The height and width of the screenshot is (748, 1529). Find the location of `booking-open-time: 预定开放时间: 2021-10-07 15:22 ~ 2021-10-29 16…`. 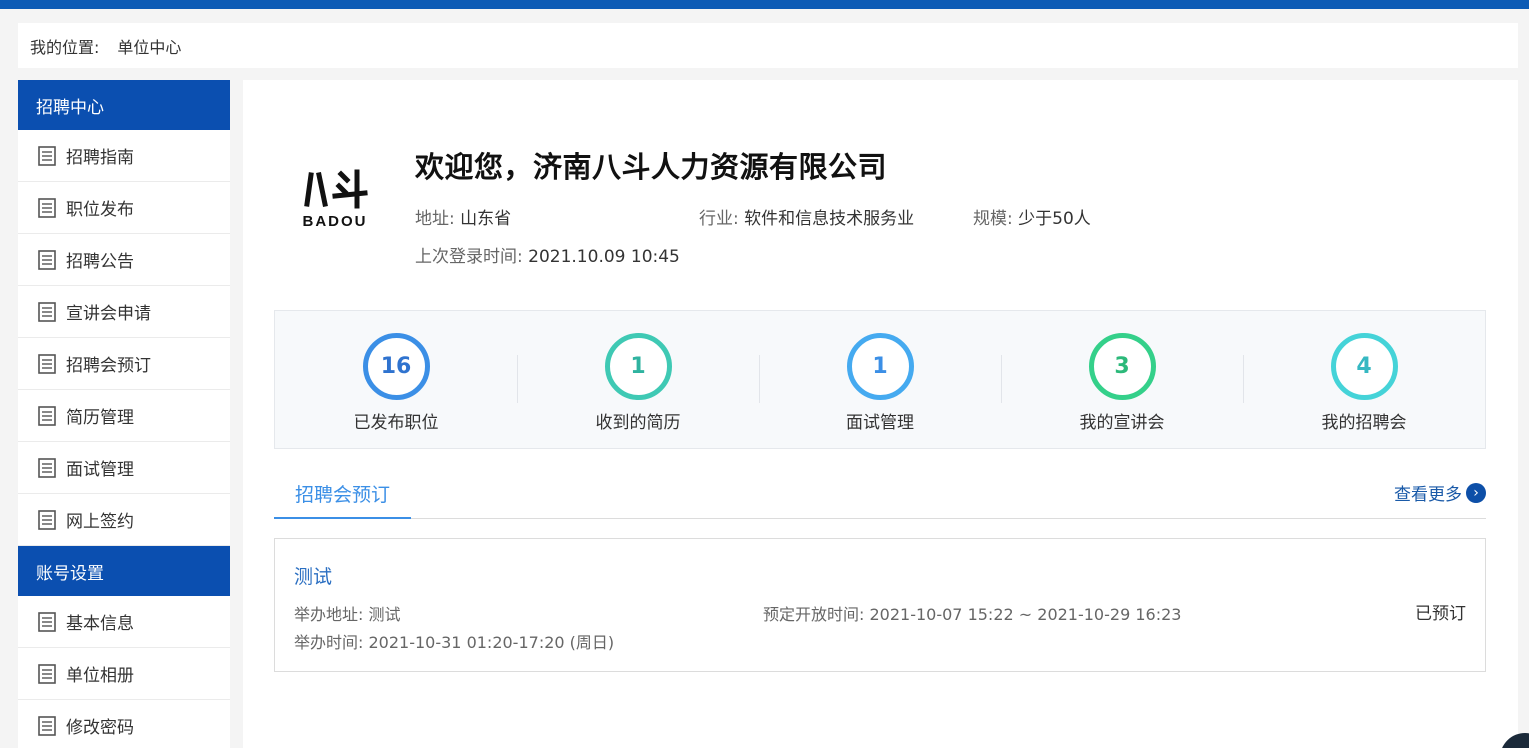

booking-open-time: 预定开放时间: 2021-10-07 15:22 ~ 2021-10-29 16… is located at coordinates (972, 613).